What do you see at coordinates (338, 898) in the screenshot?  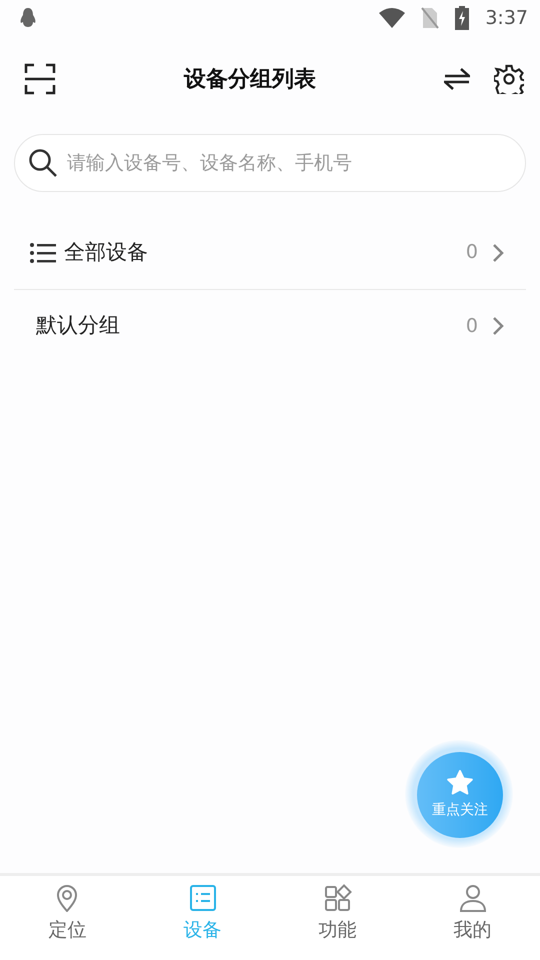 I see `apps-grid-icon` at bounding box center [338, 898].